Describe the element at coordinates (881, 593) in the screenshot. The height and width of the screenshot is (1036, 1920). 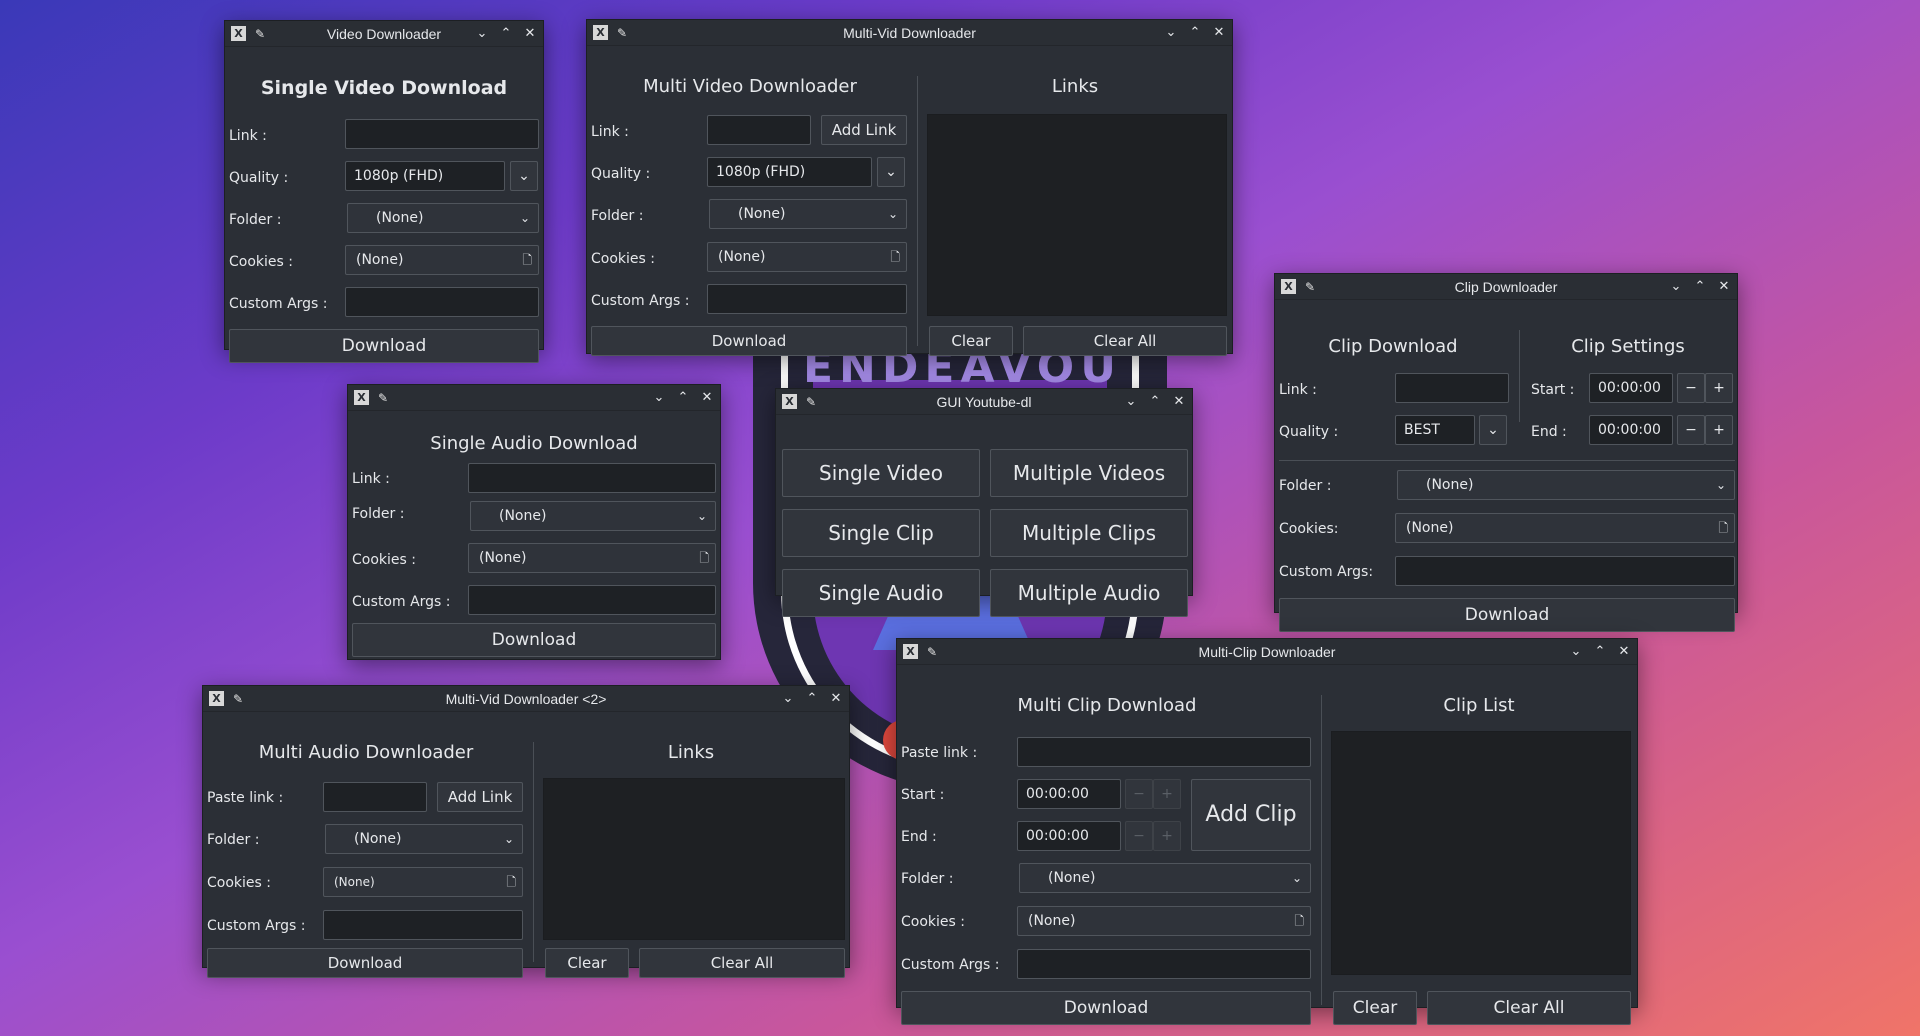
I see `single-audio-button: Single Audio` at that location.